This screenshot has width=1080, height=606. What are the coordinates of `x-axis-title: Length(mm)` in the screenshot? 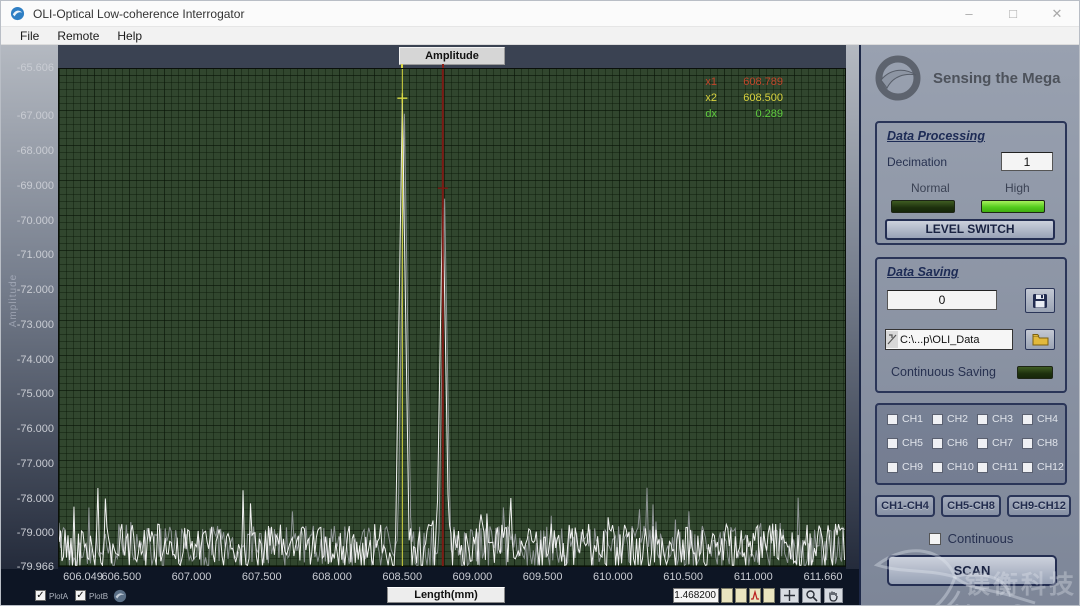 It's located at (446, 595).